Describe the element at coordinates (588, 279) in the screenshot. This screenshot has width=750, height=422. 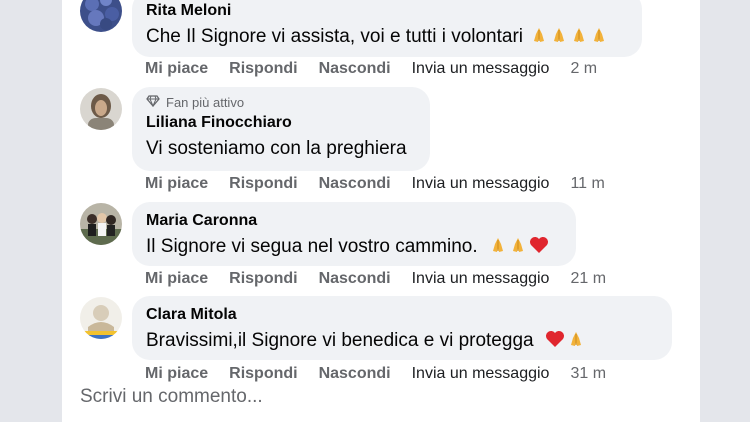
I see `comment-timestamp: 21 m` at that location.